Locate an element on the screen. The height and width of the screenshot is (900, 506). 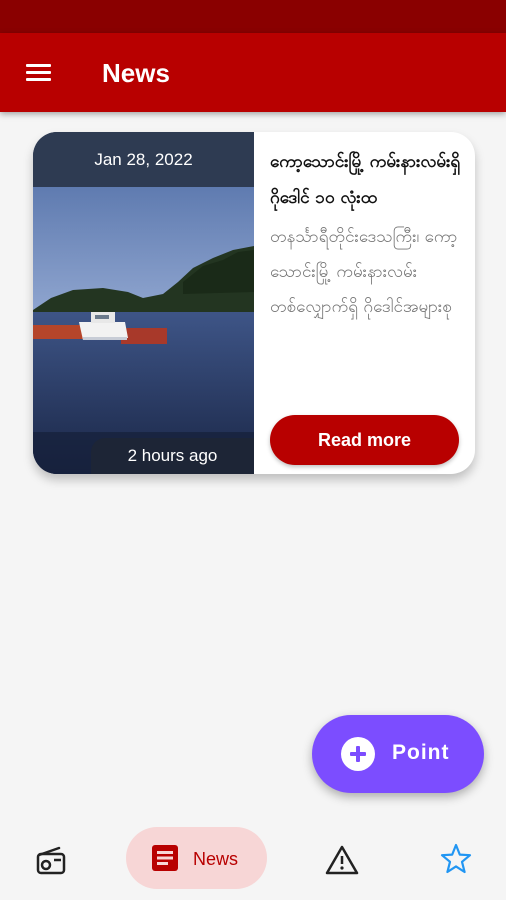
nav-alerts is located at coordinates (342, 860).